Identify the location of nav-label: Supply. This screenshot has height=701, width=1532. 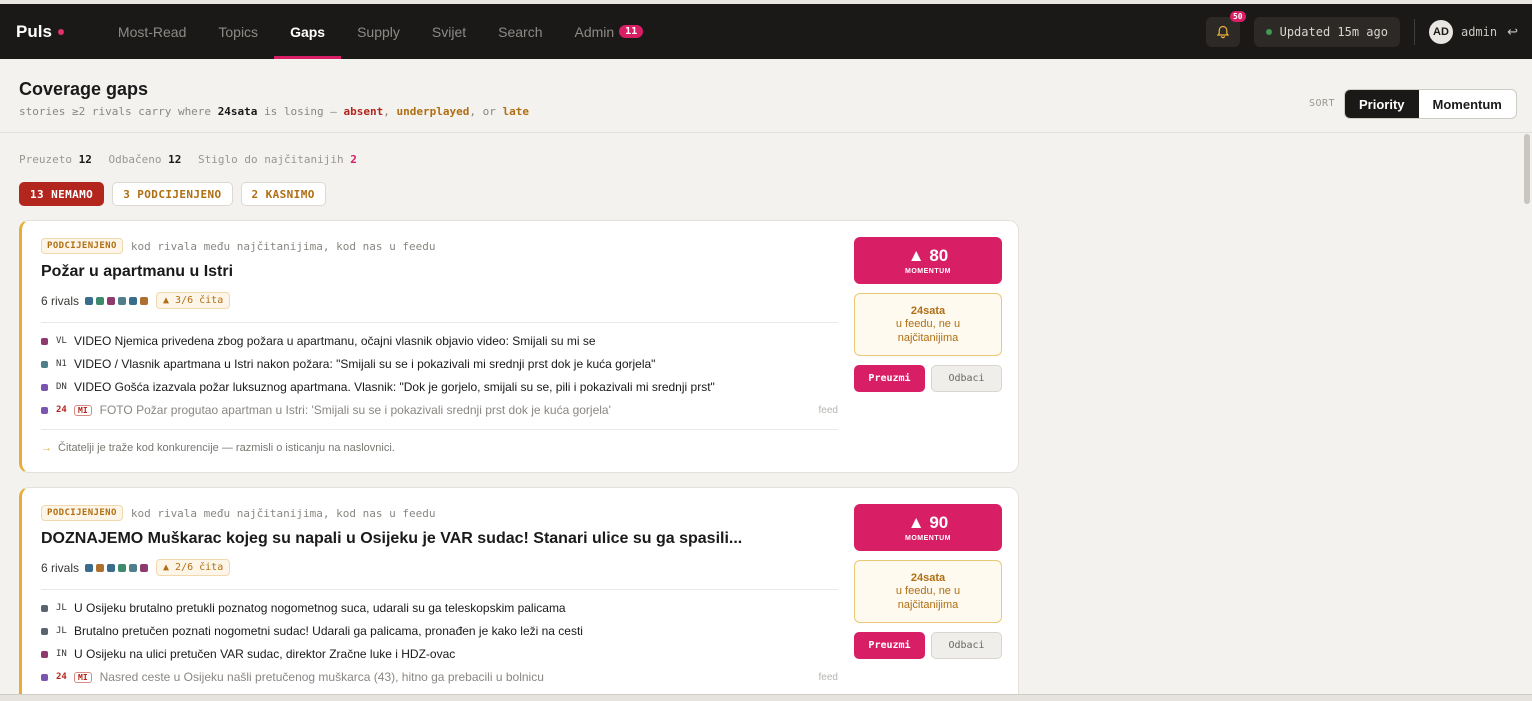
(378, 31).